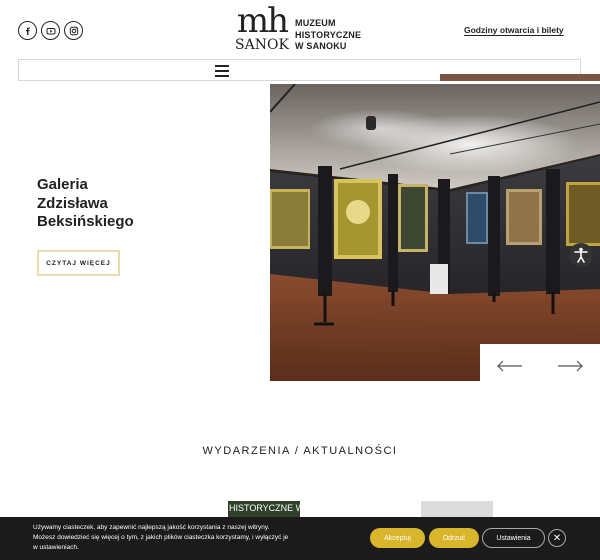  What do you see at coordinates (85, 221) in the screenshot?
I see `hero-title-line-3: Beksińskiego` at bounding box center [85, 221].